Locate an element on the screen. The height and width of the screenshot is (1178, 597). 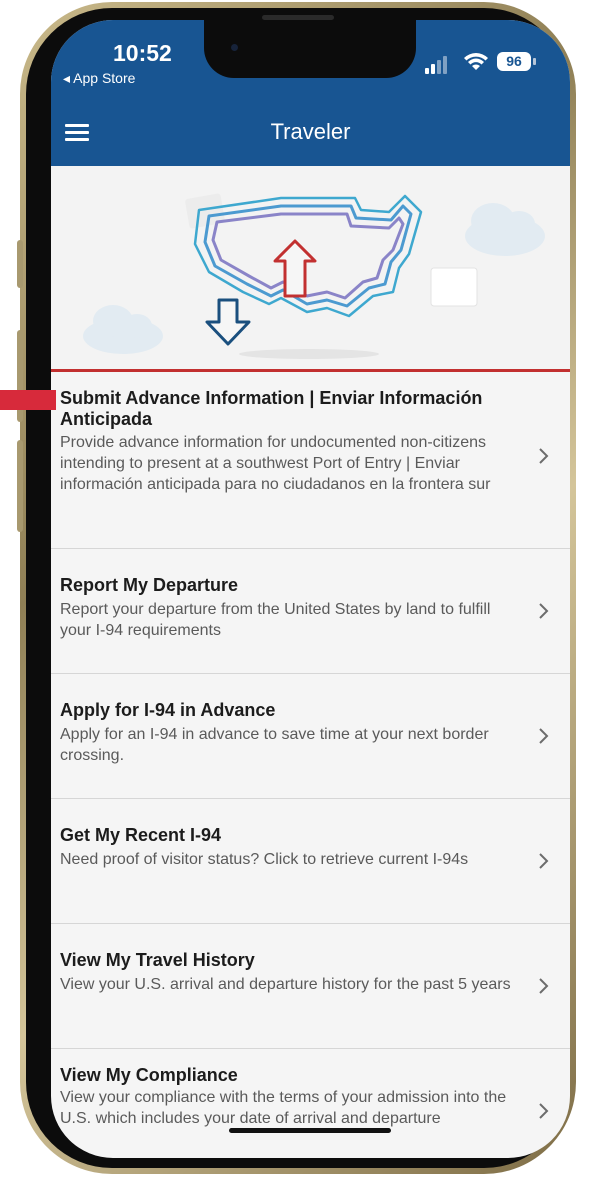
page-title: Traveler is located at coordinates (310, 131).